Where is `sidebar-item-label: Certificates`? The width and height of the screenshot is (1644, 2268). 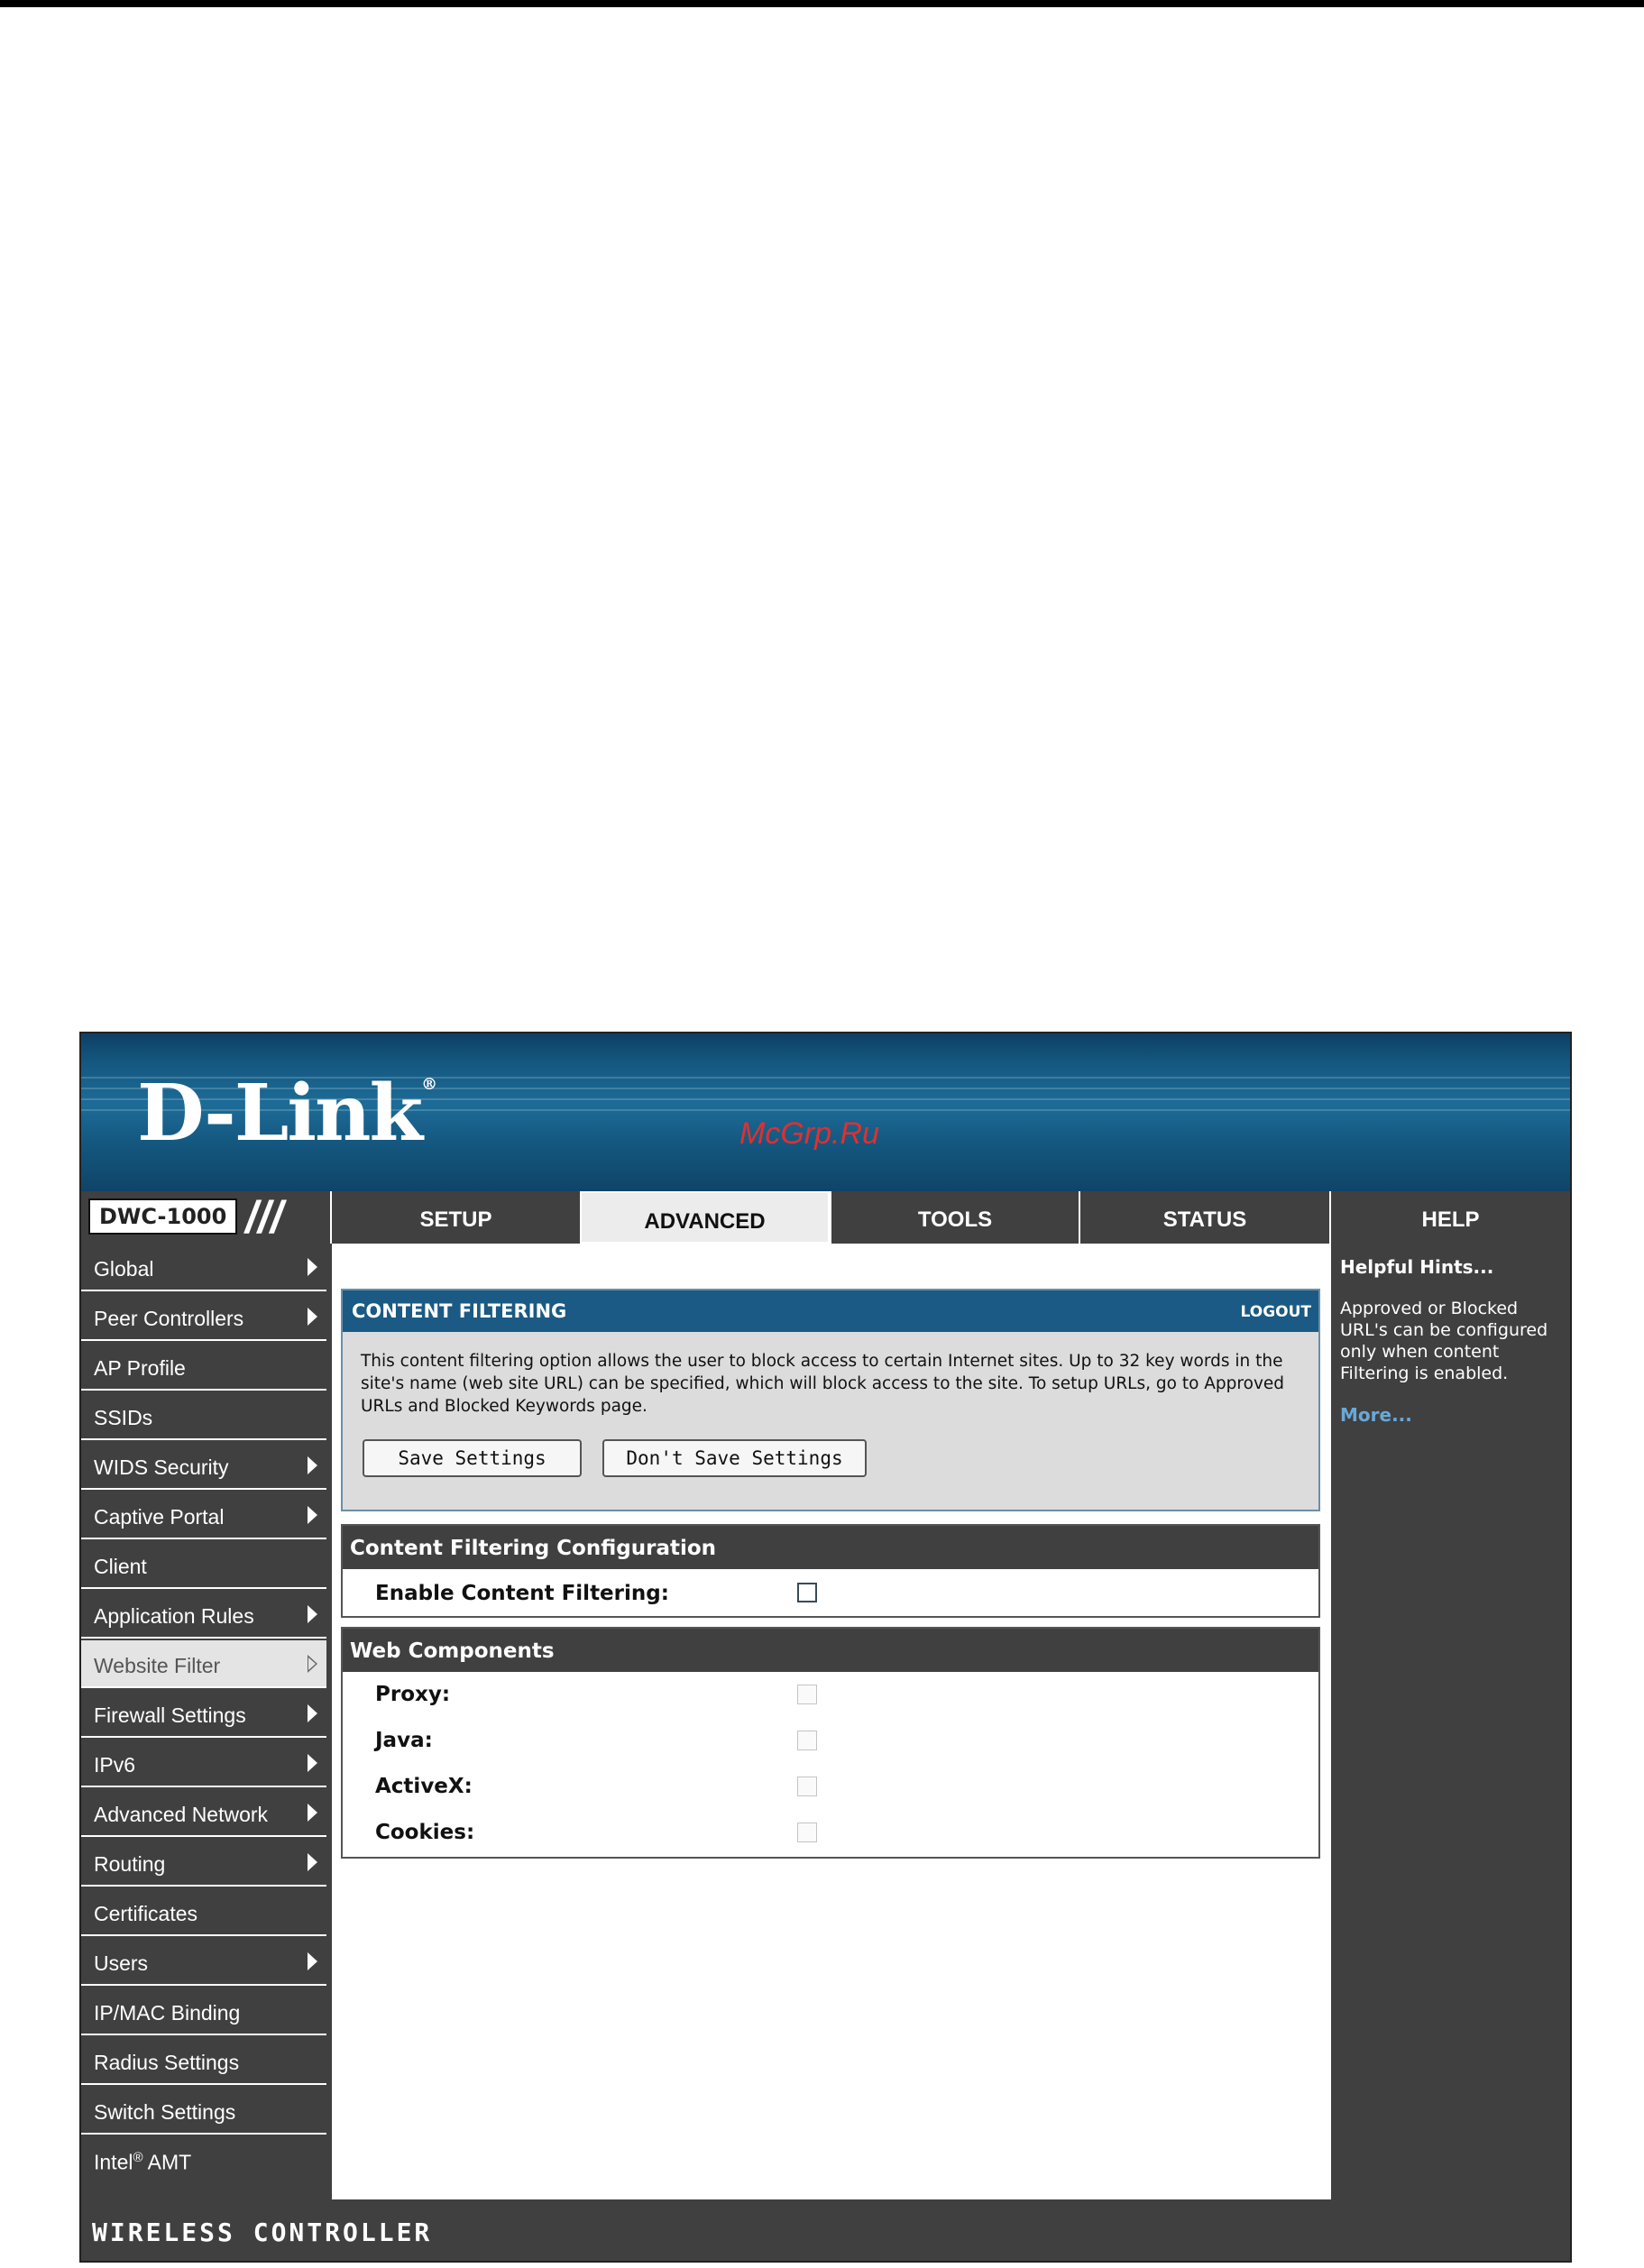
sidebar-item-label: Certificates is located at coordinates (146, 1914).